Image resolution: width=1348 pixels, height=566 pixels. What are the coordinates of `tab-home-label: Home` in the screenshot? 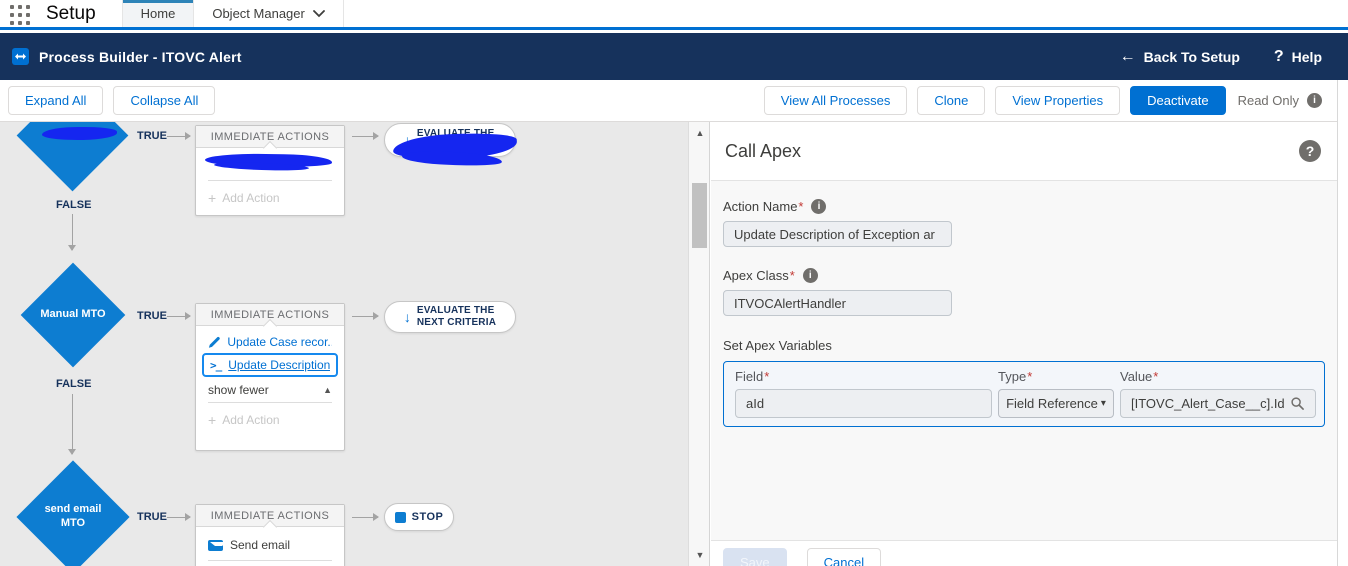 It's located at (158, 13).